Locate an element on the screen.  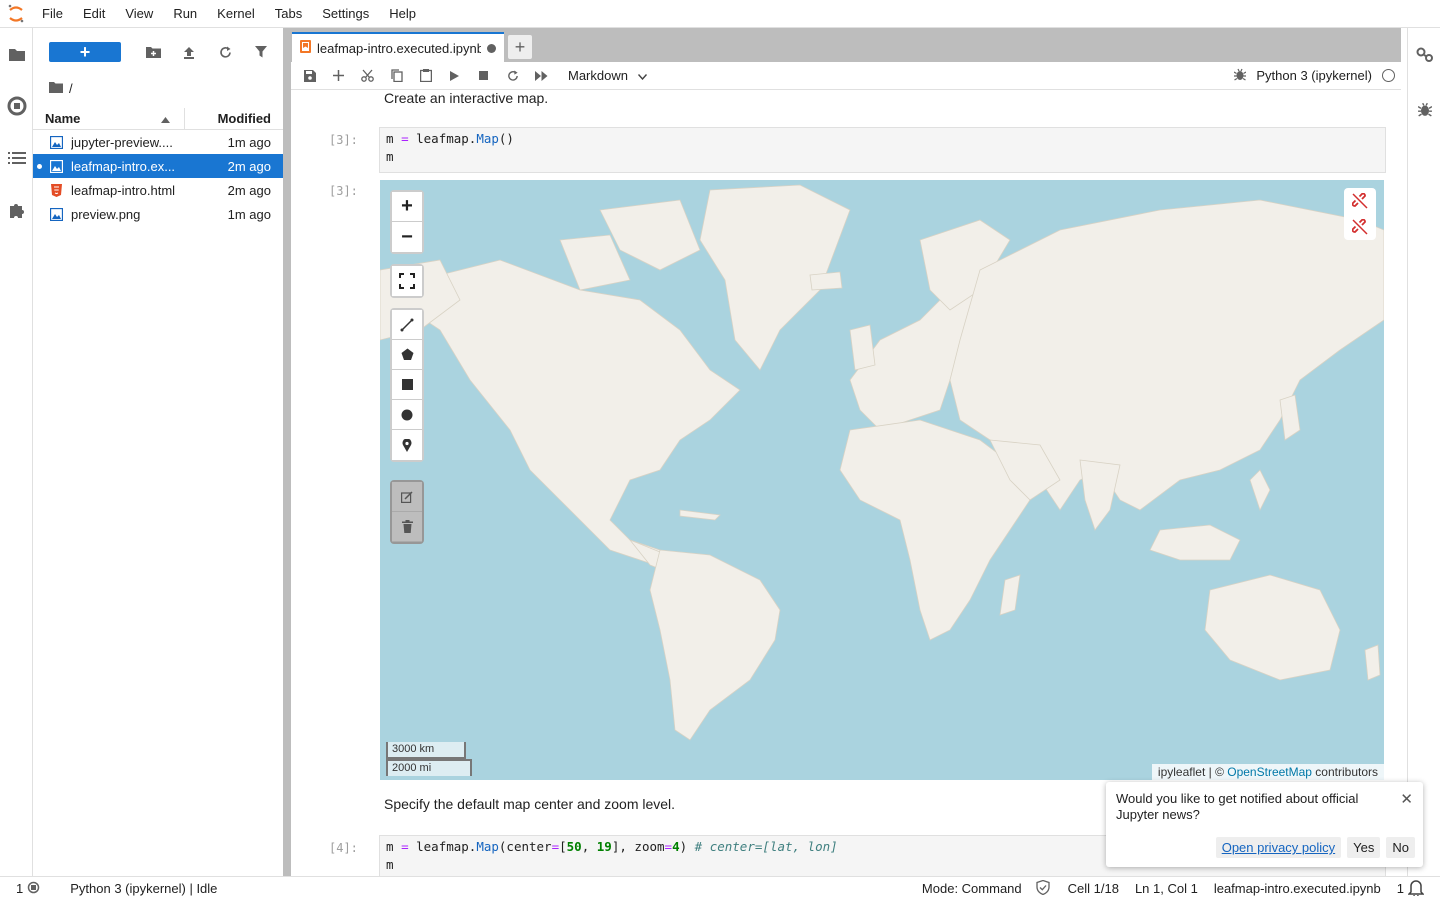
file-item: jupyter-preview.... 1m ago is located at coordinates (158, 142).